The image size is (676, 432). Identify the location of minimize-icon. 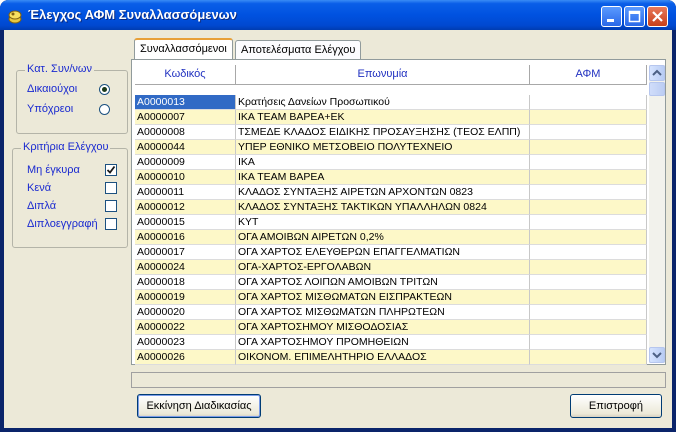
(610, 20).